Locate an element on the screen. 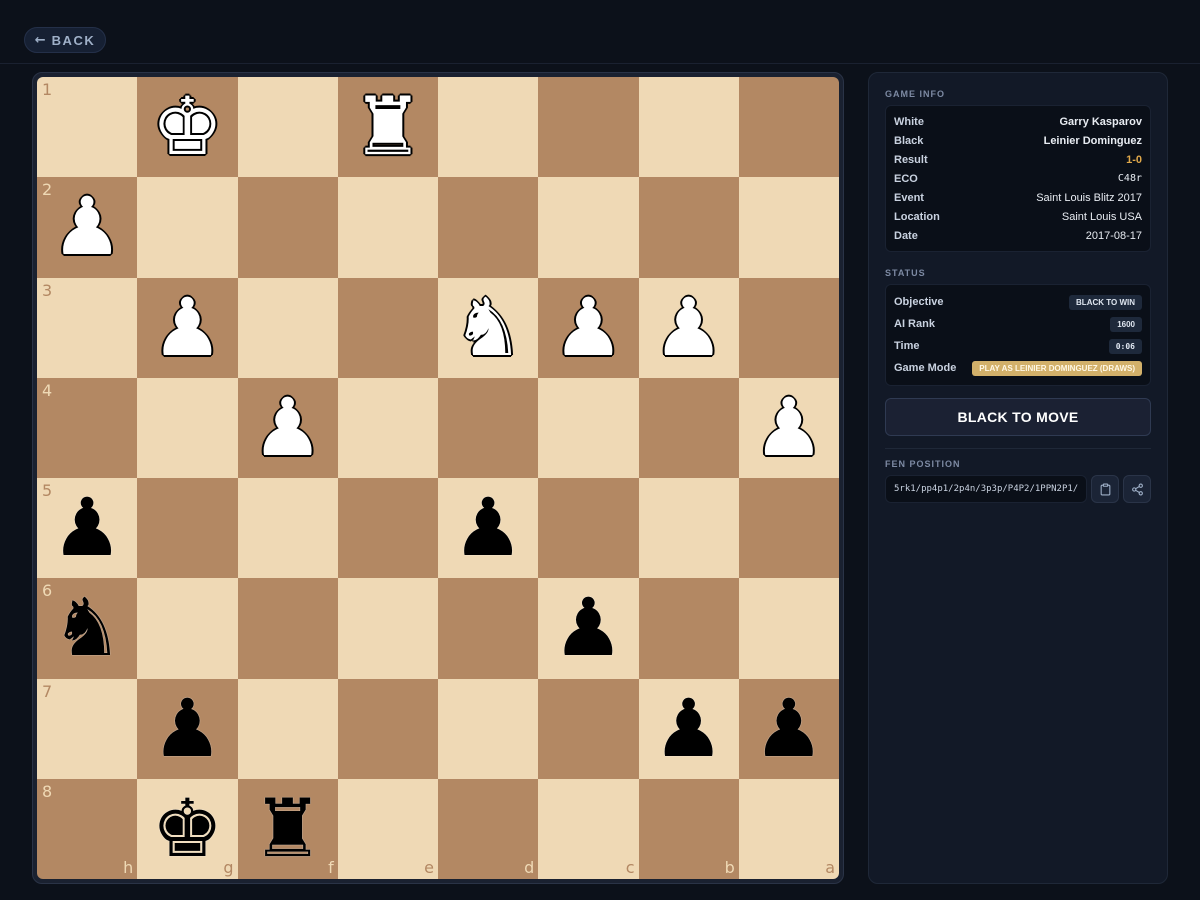 The height and width of the screenshot is (900, 1200). square-d1 is located at coordinates (488, 127).